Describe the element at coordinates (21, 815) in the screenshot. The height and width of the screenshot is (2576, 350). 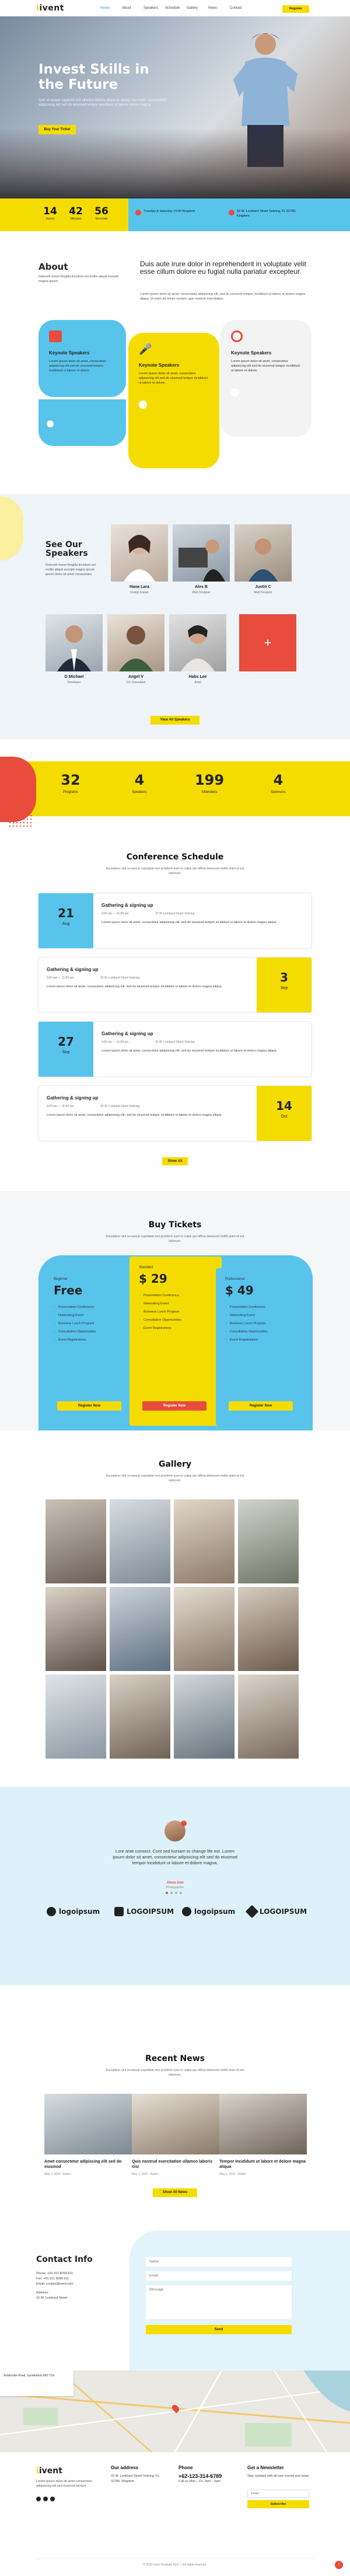
I see `dot-pattern` at that location.